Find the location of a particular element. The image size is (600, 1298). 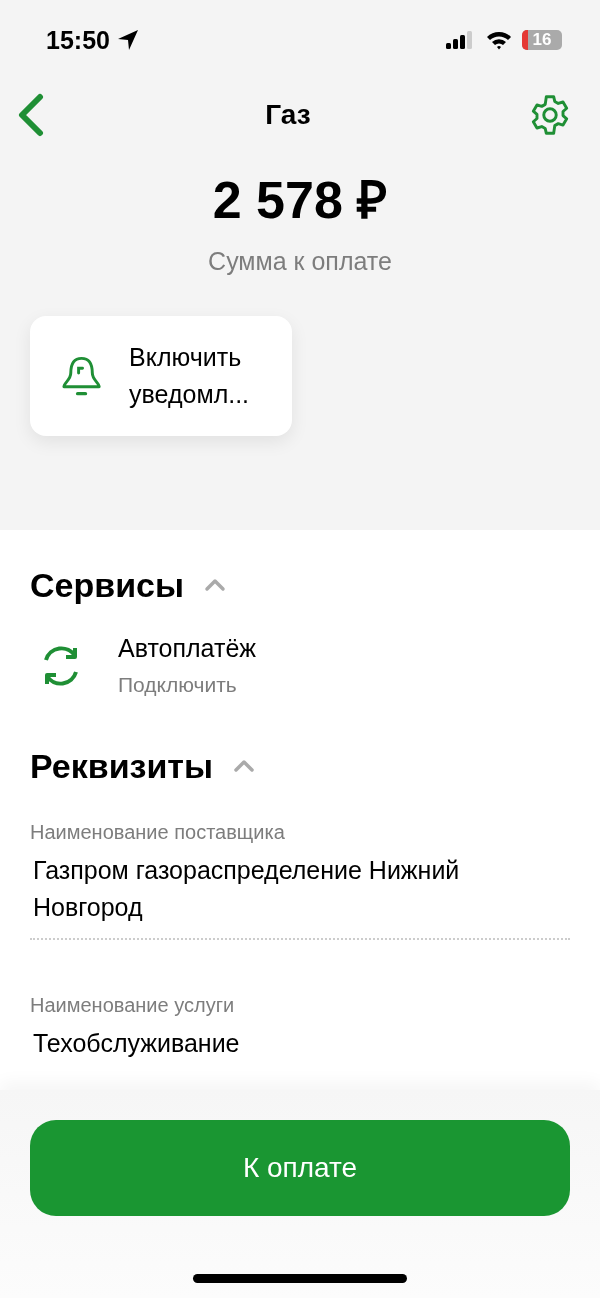

battery-icon: 16 is located at coordinates (542, 40).